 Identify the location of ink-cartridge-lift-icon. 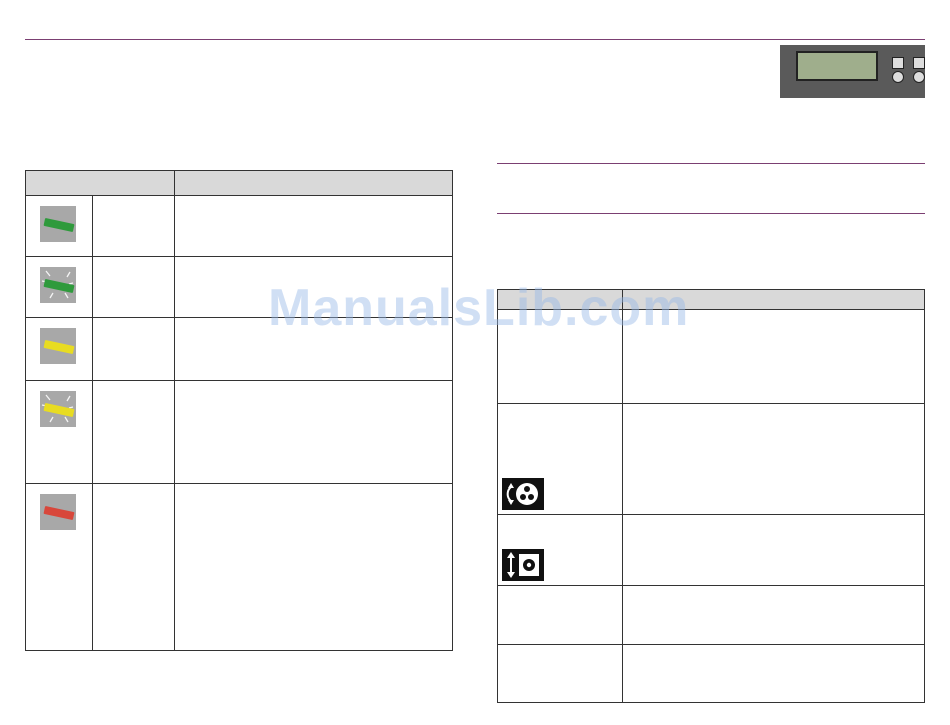
(523, 565).